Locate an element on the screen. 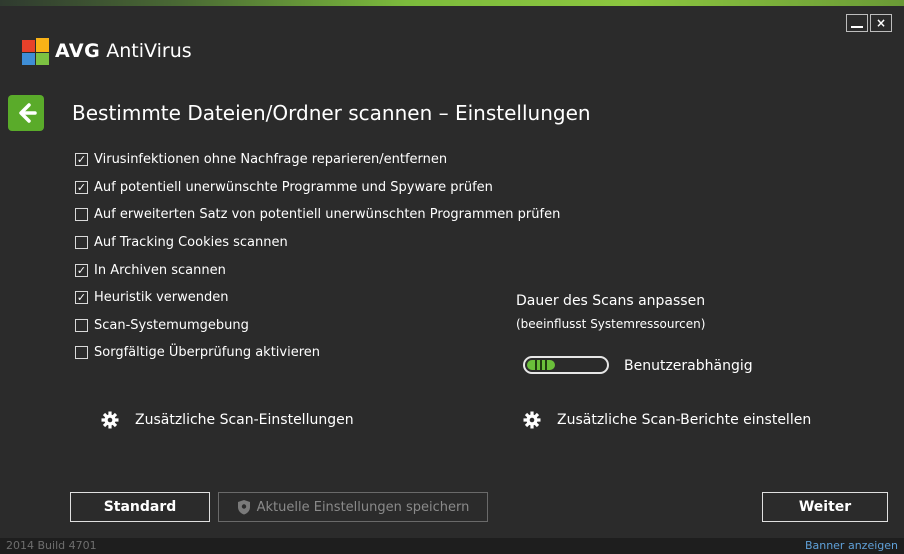 The image size is (904, 554). option-label: Scan-Systemumgebung is located at coordinates (171, 325).